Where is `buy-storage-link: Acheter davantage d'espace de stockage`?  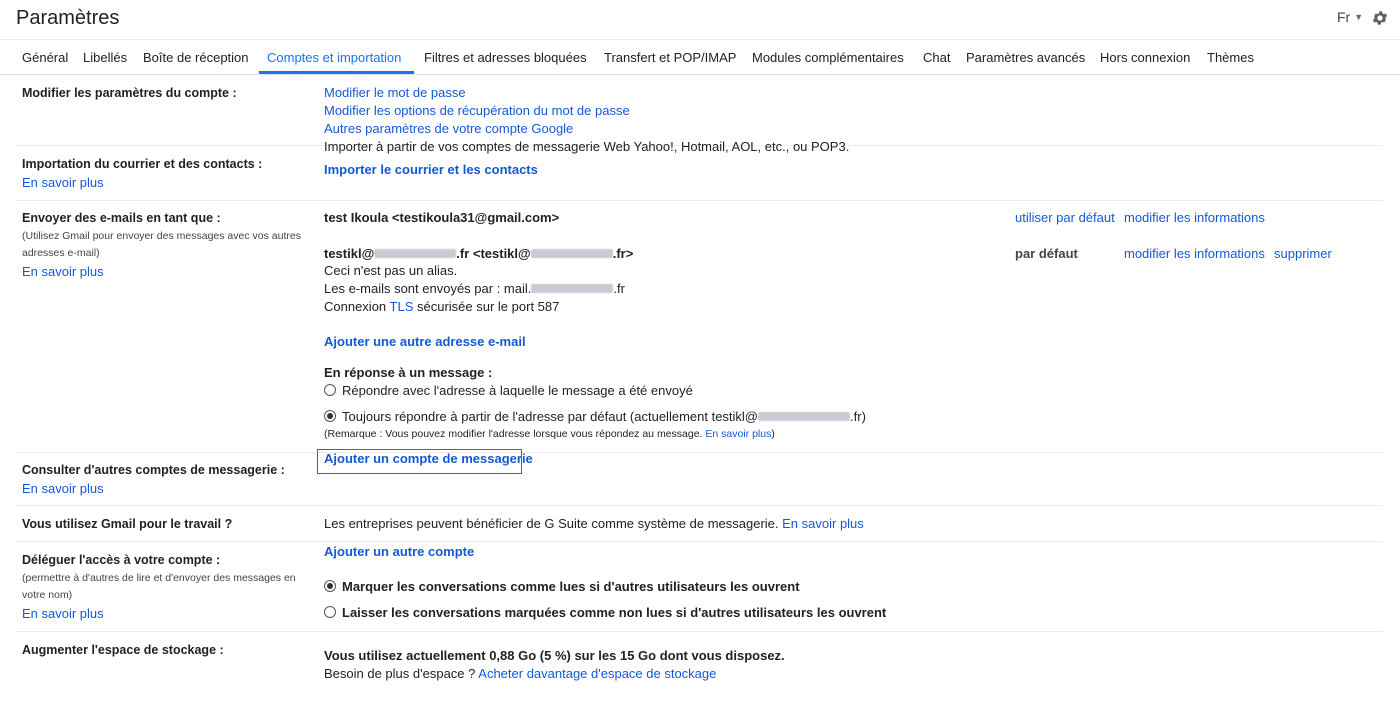
buy-storage-link: Acheter davantage d'espace de stockage is located at coordinates (597, 673).